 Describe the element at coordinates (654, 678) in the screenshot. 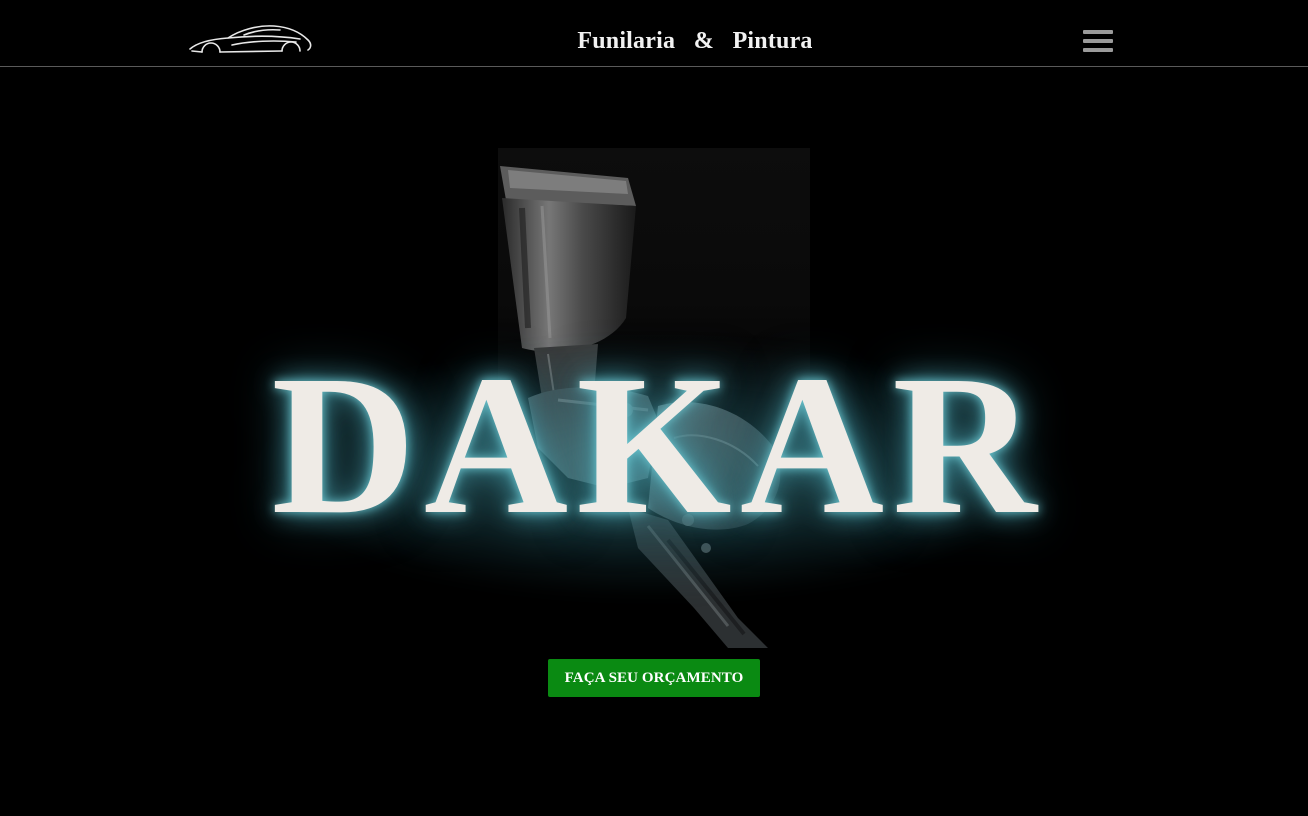

I see `quote-request-button: FAÇA SEU ORÇAMENTO` at that location.